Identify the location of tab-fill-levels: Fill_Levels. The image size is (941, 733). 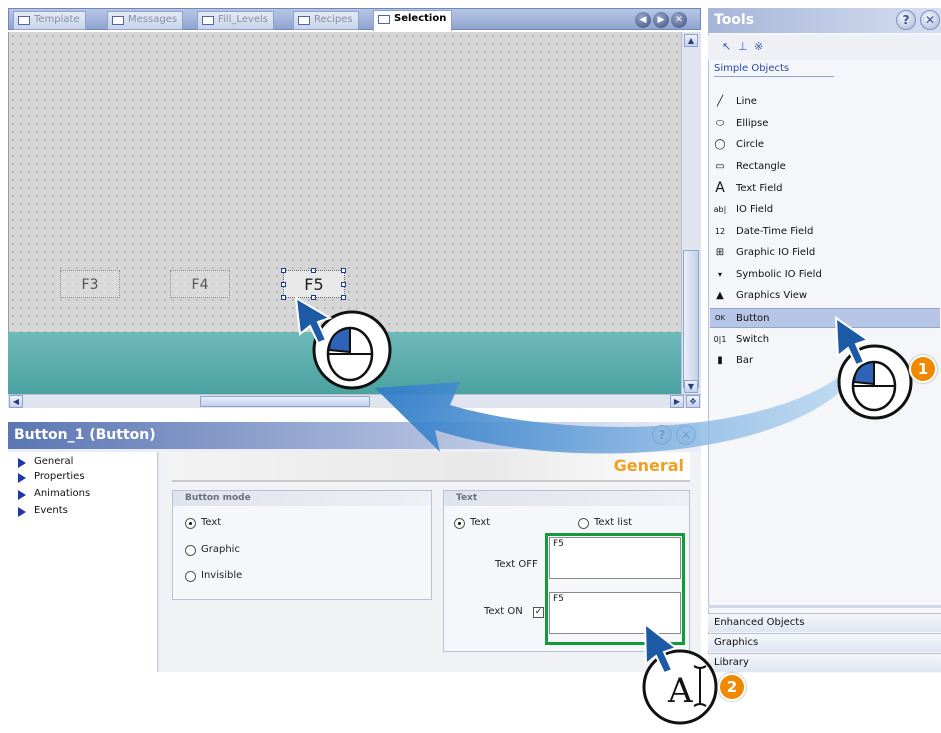
(235, 20).